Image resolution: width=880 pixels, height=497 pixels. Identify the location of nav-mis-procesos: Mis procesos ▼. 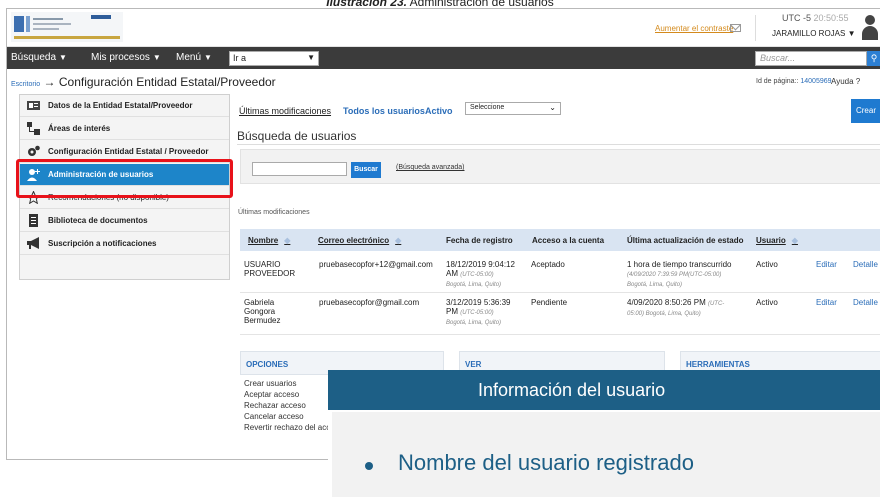
(126, 57).